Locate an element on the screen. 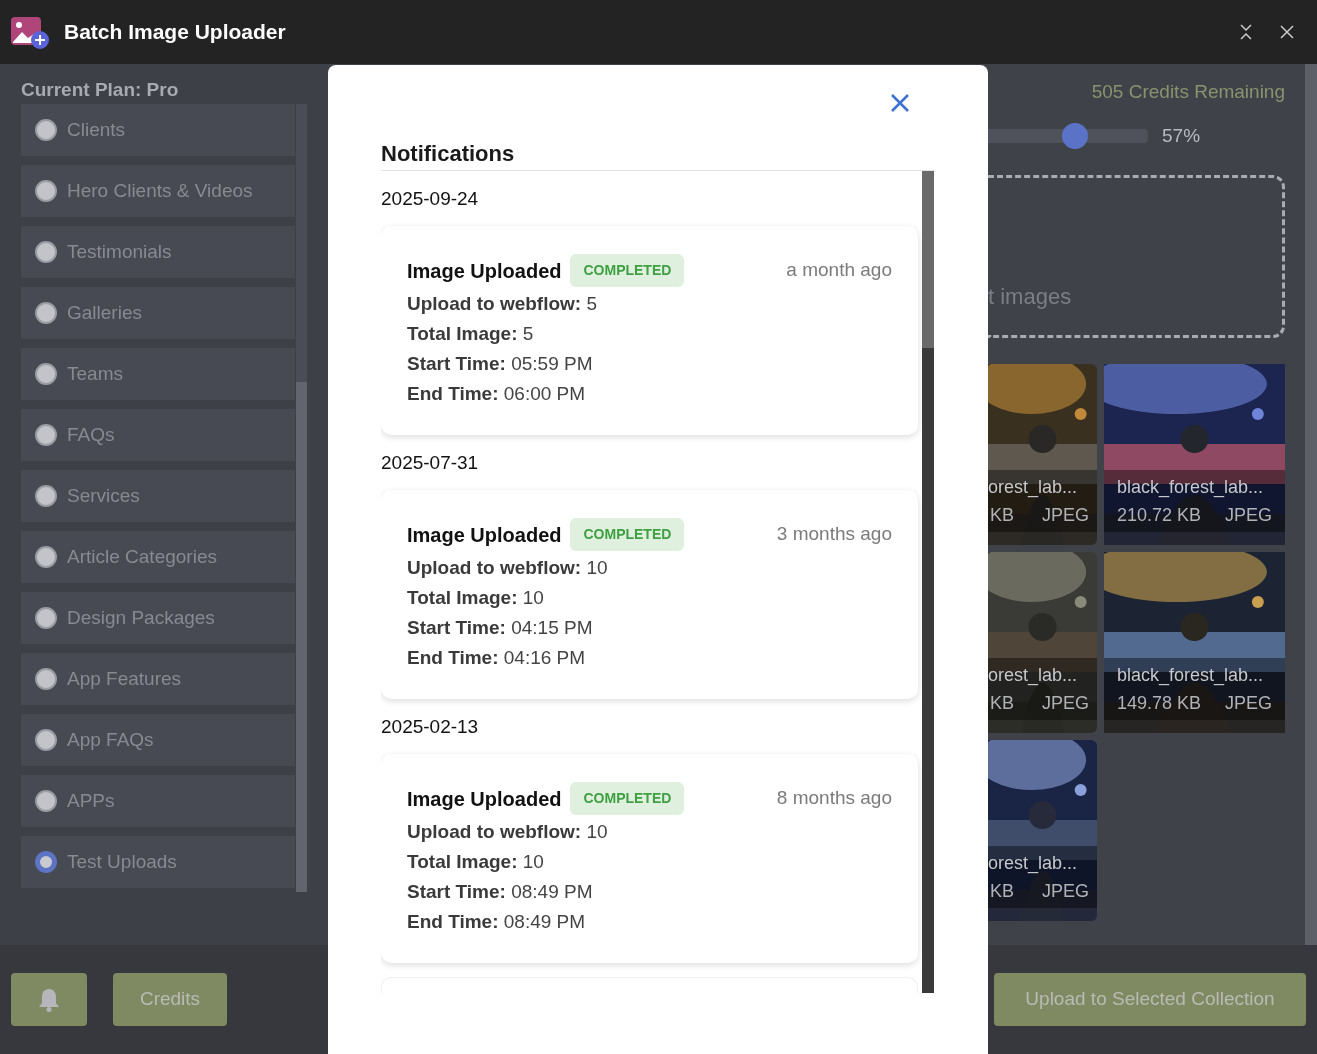  app-logo-icon is located at coordinates (30, 32).